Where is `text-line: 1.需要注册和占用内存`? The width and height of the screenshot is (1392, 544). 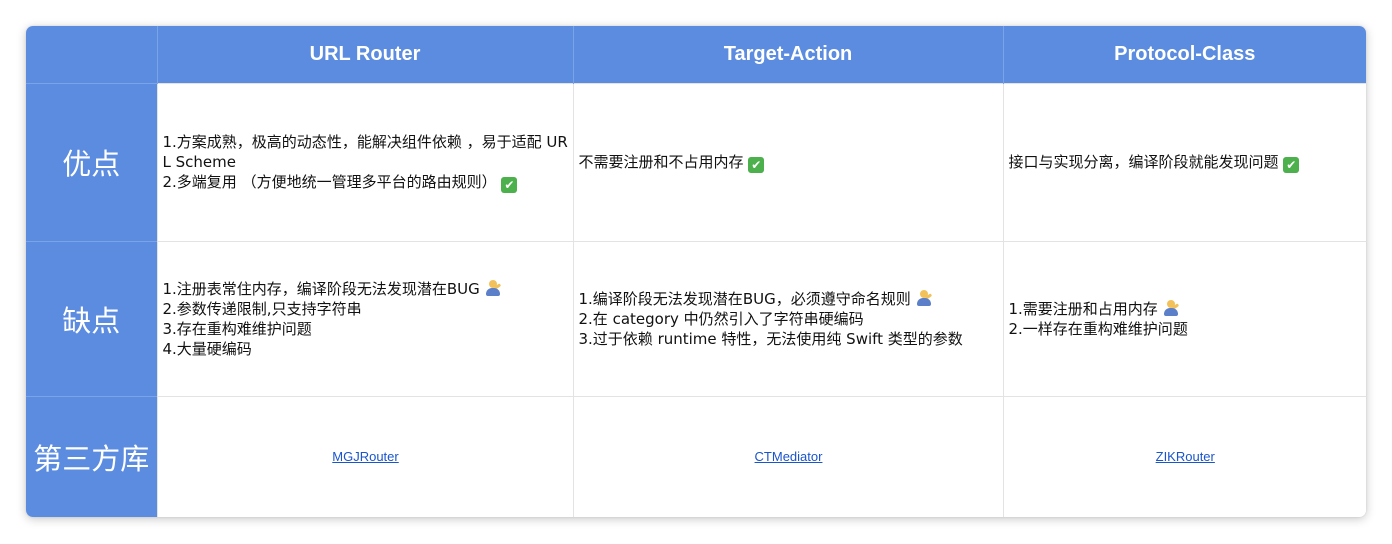
text-line: 1.需要注册和占用内存 is located at coordinates (1083, 308).